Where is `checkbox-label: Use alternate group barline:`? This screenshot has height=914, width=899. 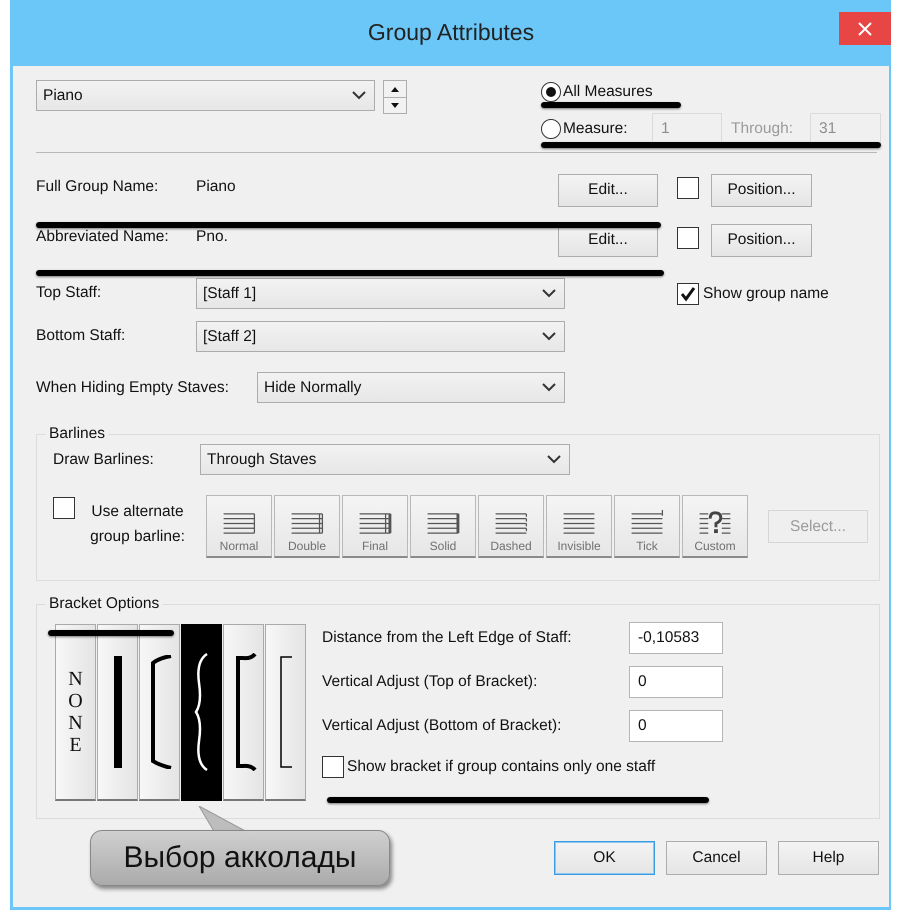 checkbox-label: Use alternate group barline: is located at coordinates (137, 524).